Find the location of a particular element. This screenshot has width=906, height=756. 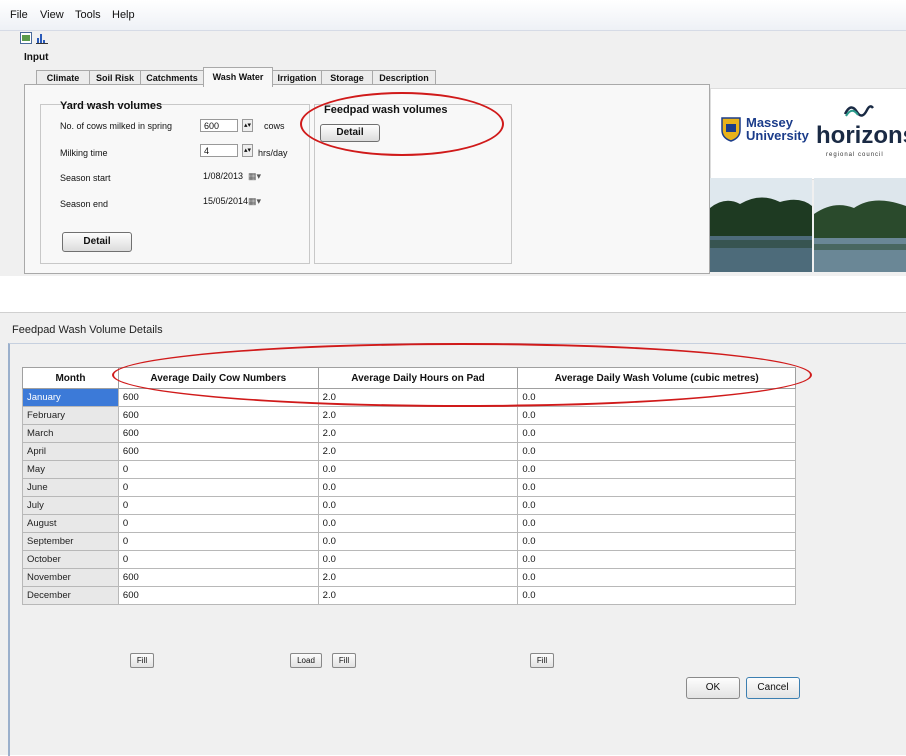

chart-icon is located at coordinates (42, 38).